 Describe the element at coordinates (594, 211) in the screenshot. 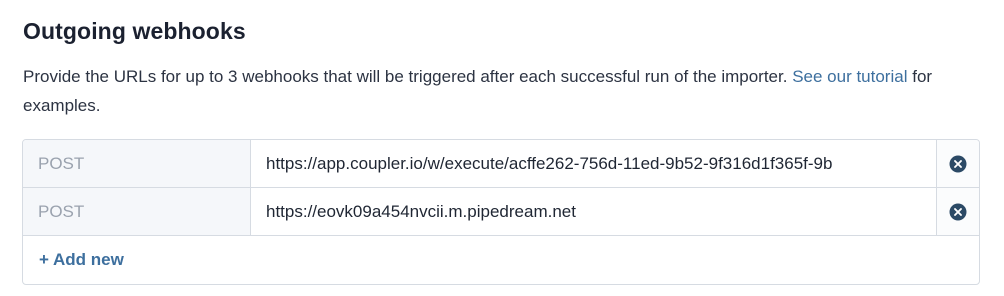

I see `url-input: https://eovk09a454nvcii.m.pipedream.net` at that location.